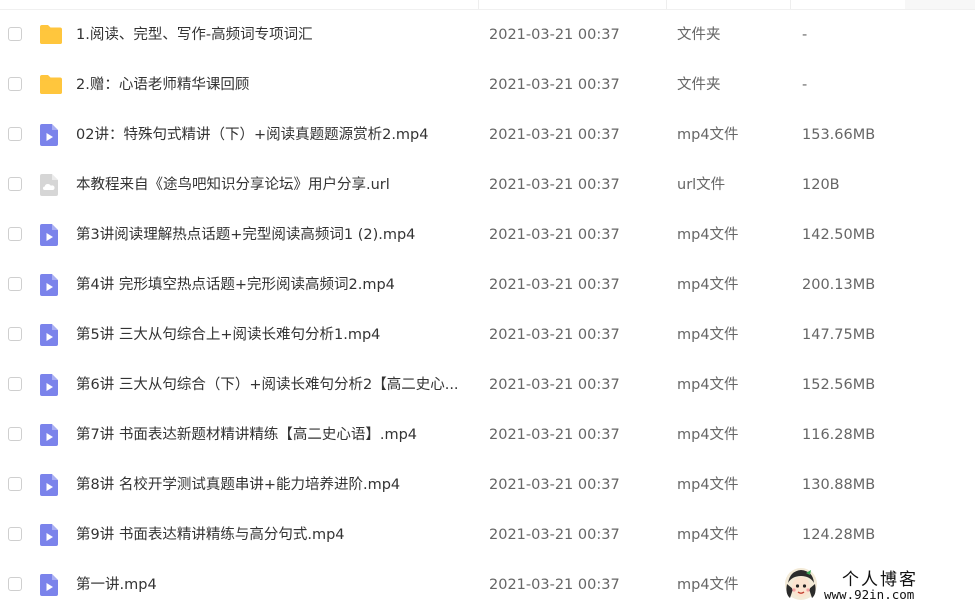 Image resolution: width=975 pixels, height=606 pixels. What do you see at coordinates (273, 485) in the screenshot?
I see `file-name: 第8讲 名校开学测试真题串讲+能力培养进阶.mp4` at bounding box center [273, 485].